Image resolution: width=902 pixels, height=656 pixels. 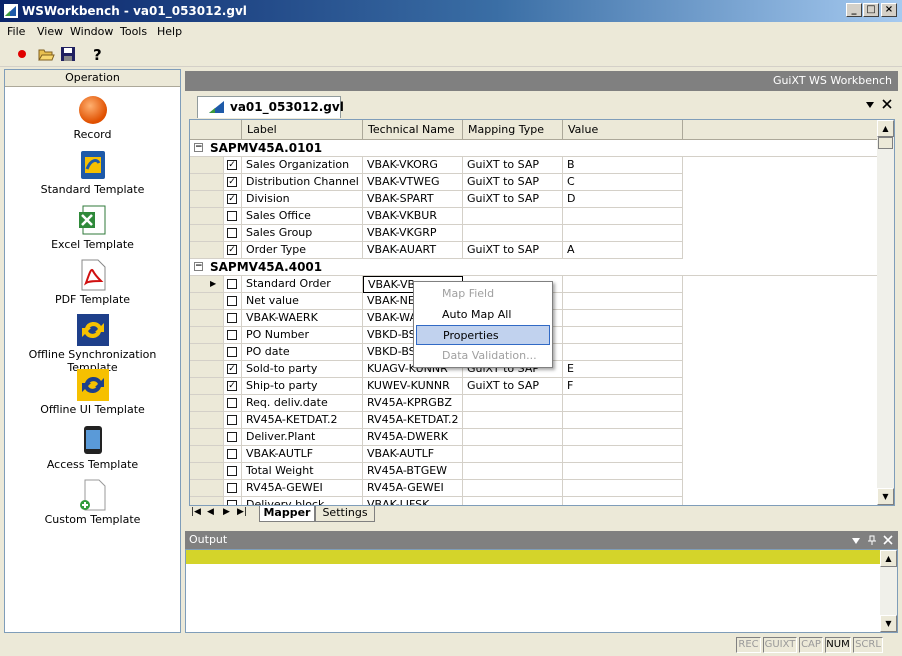 I want to click on technical-name-cell: RV45A-BTGEW, so click(x=413, y=471).